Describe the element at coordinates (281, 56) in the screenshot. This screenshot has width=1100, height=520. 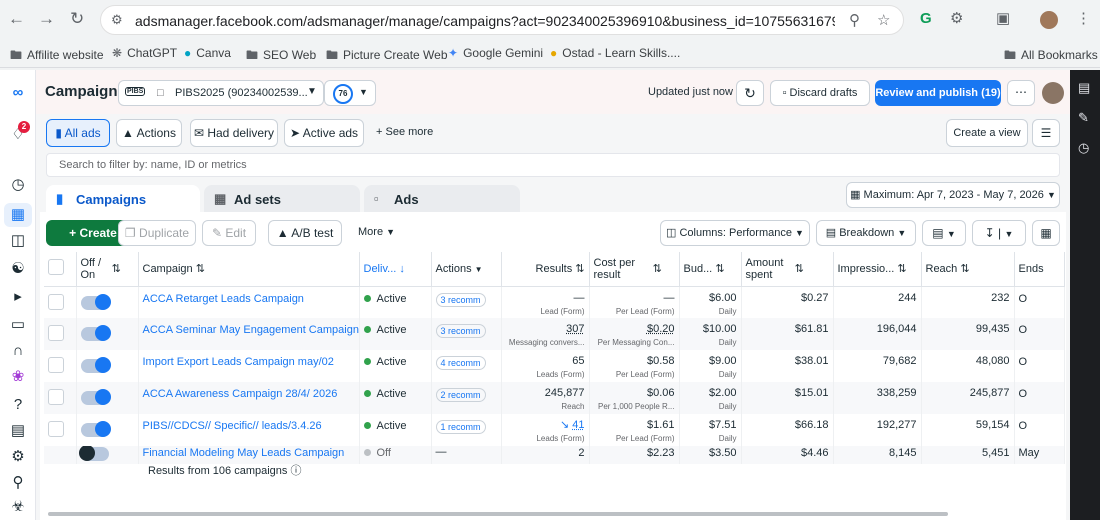
I see `bookmark-item: 🖿 SEO Web` at that location.